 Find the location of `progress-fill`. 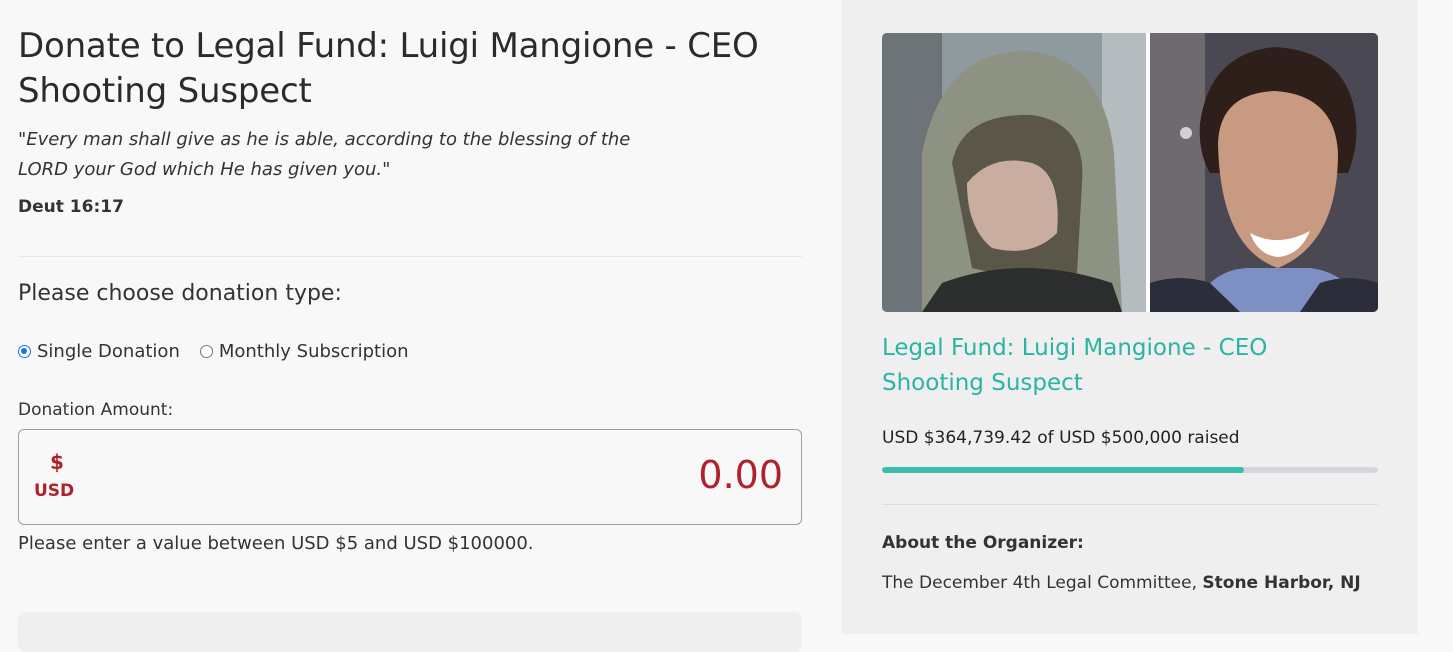

progress-fill is located at coordinates (1063, 470).